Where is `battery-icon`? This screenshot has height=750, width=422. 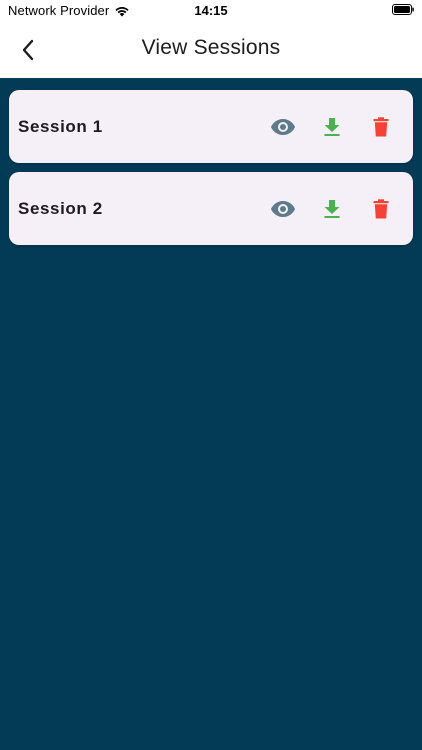
battery-icon is located at coordinates (403, 9).